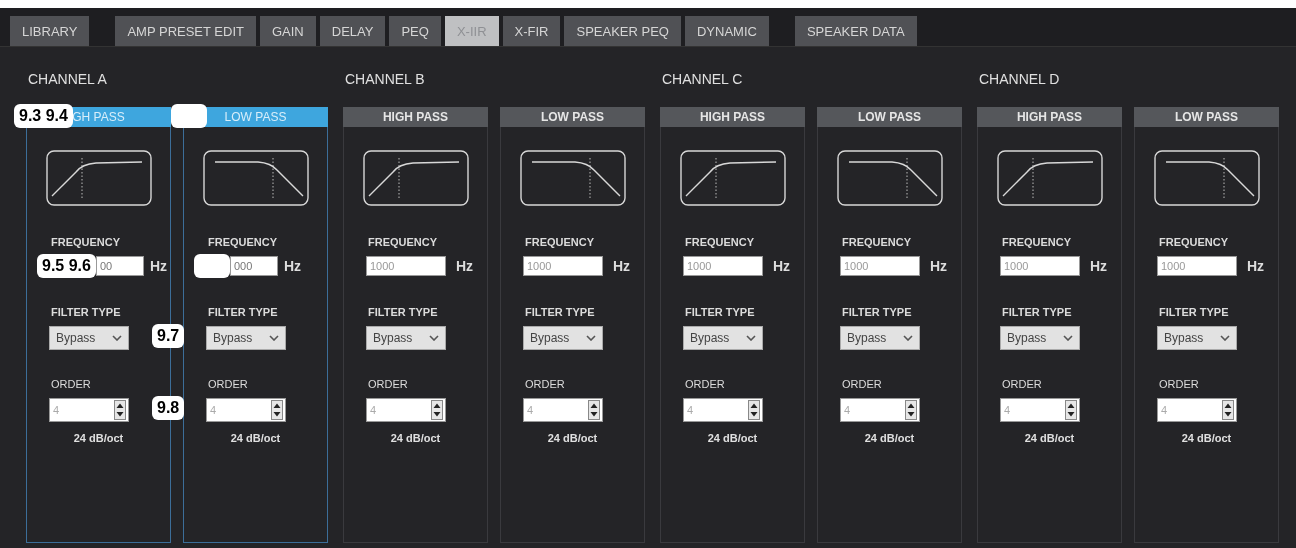  I want to click on frequency-field: 000, so click(254, 266).